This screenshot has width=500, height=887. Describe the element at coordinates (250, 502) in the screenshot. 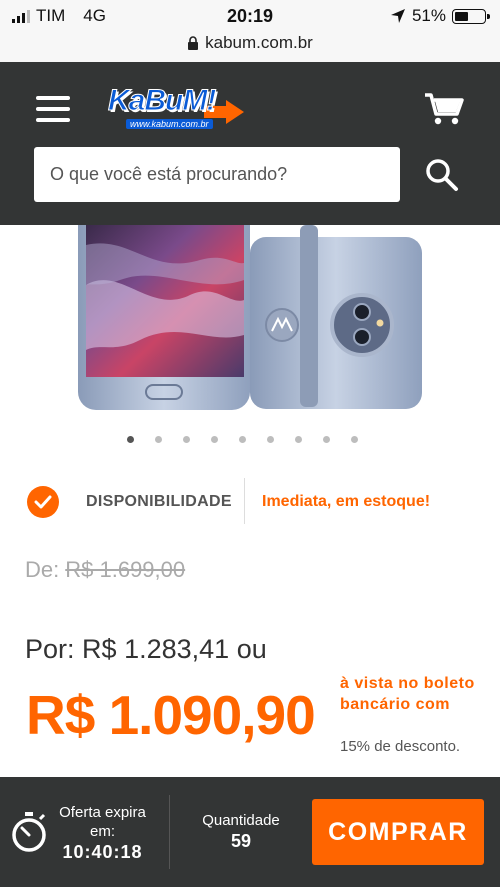

I see `availability-row: DISPONIBILIDADE Imediata, em estoque!` at that location.